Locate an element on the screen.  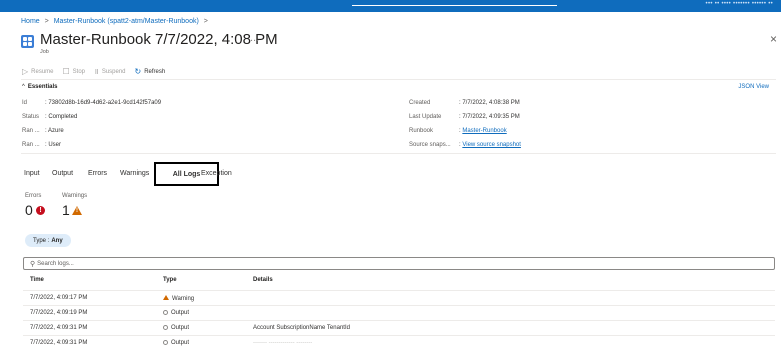
resume-label: Resume is located at coordinates (42, 71).